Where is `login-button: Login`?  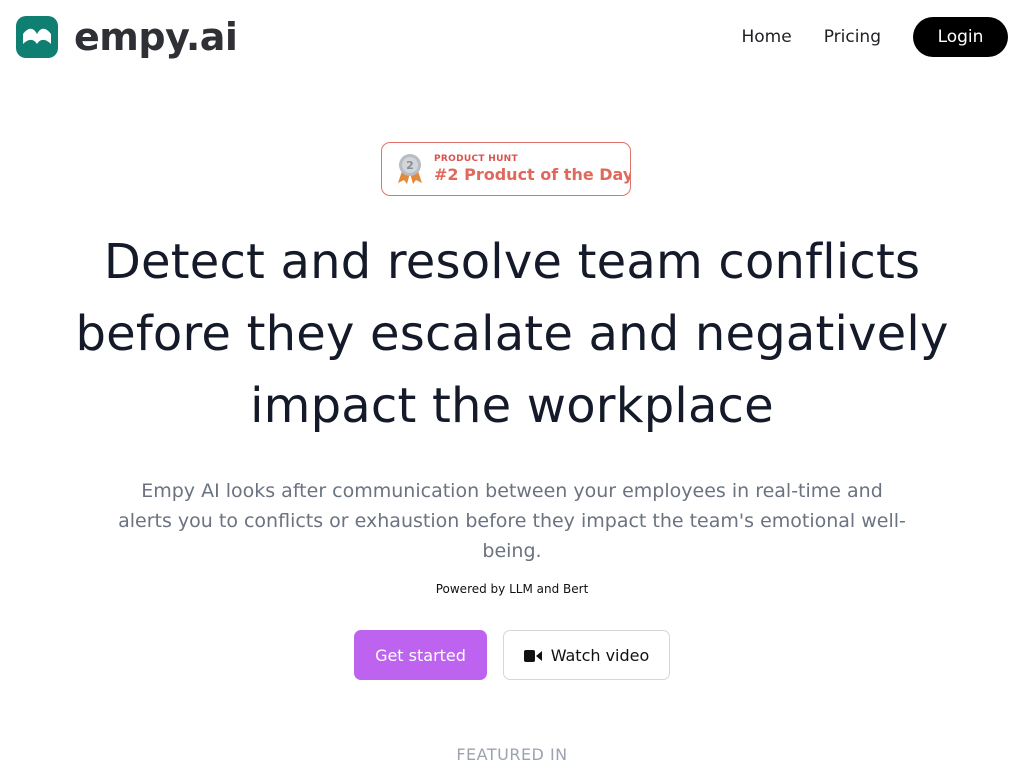 login-button: Login is located at coordinates (960, 37).